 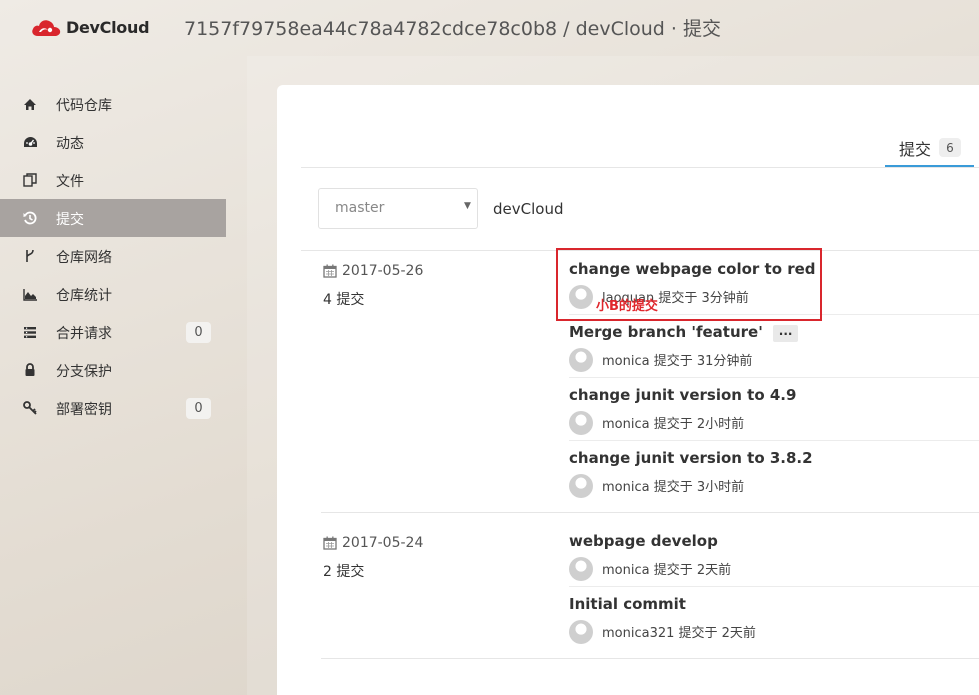 What do you see at coordinates (30, 408) in the screenshot?
I see `key-icon` at bounding box center [30, 408].